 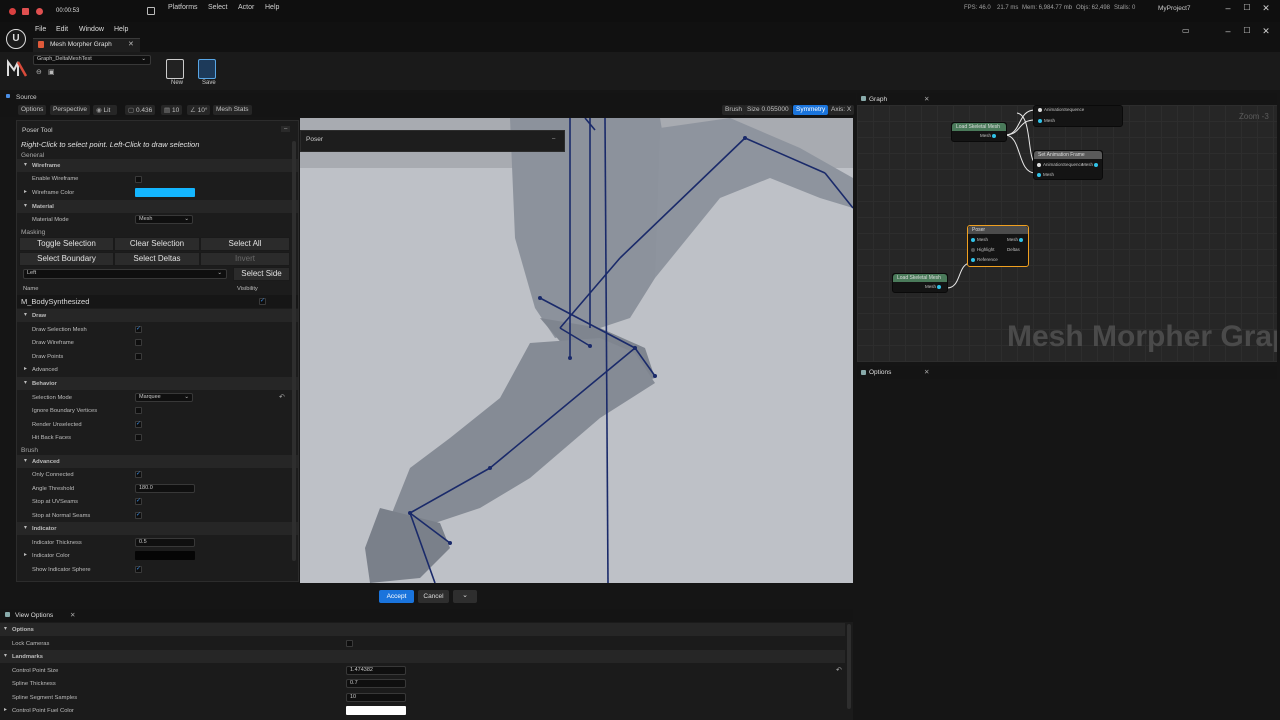 I want to click on graph-close-icon: ✕, so click(x=926, y=99).